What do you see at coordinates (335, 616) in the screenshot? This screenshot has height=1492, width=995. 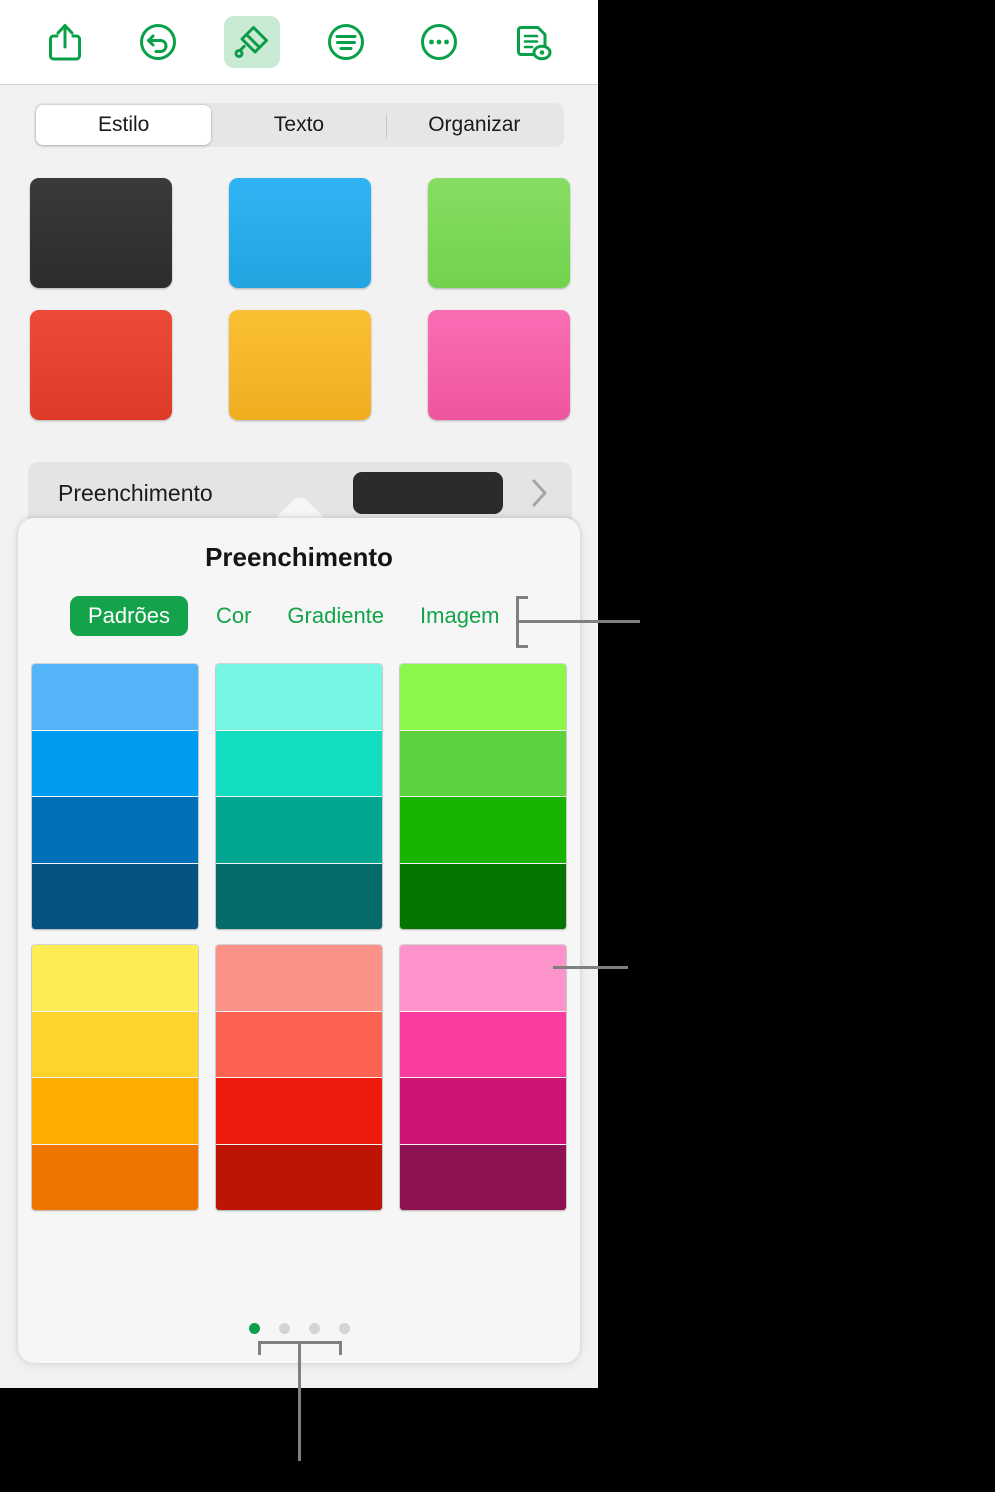 I see `fill-type-gradiente: Gradiente` at bounding box center [335, 616].